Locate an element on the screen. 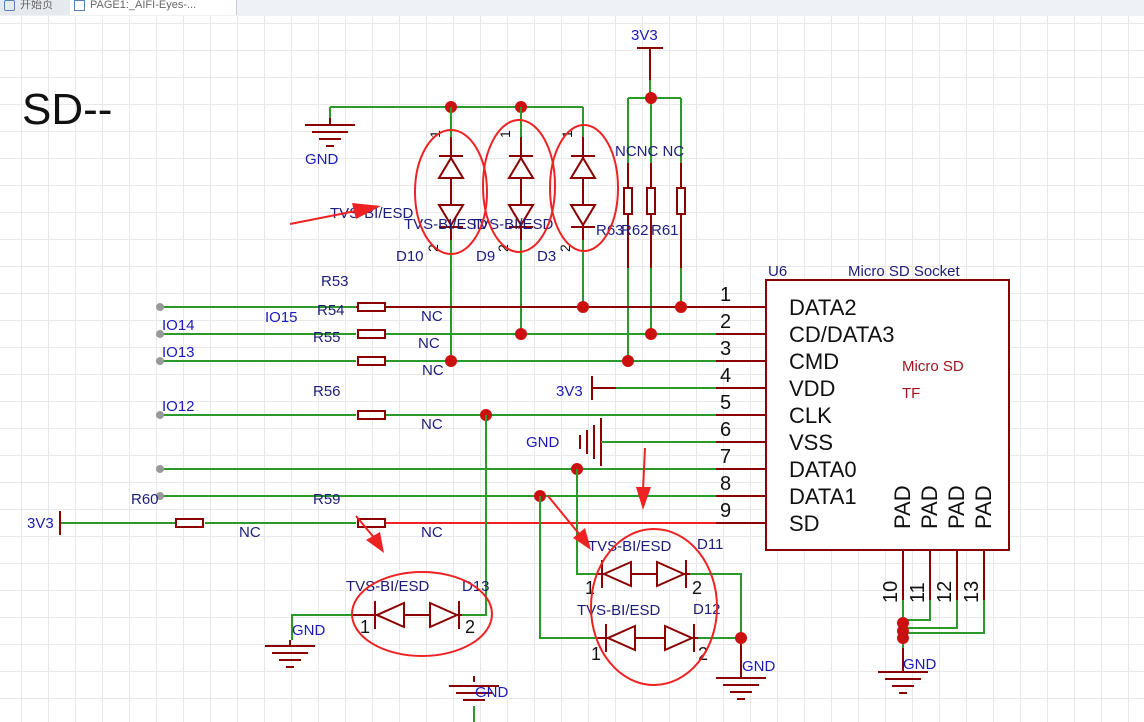 The width and height of the screenshot is (1144, 722). power-3v3-top is located at coordinates (650, 63).